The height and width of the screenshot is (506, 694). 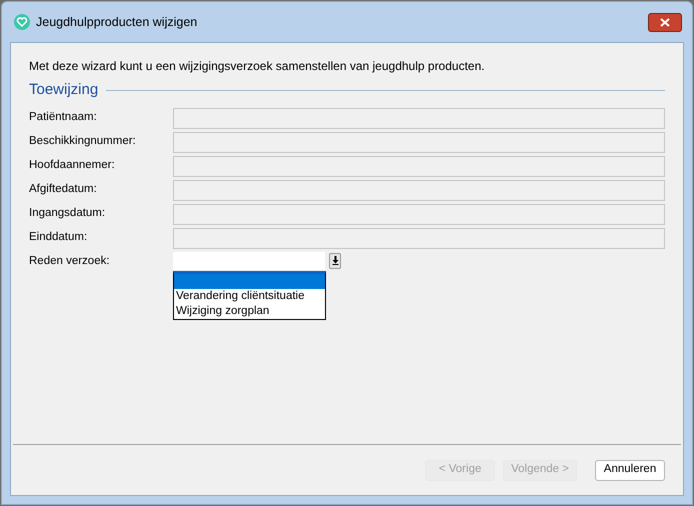 What do you see at coordinates (70, 261) in the screenshot?
I see `field-label: Reden verzoek:` at bounding box center [70, 261].